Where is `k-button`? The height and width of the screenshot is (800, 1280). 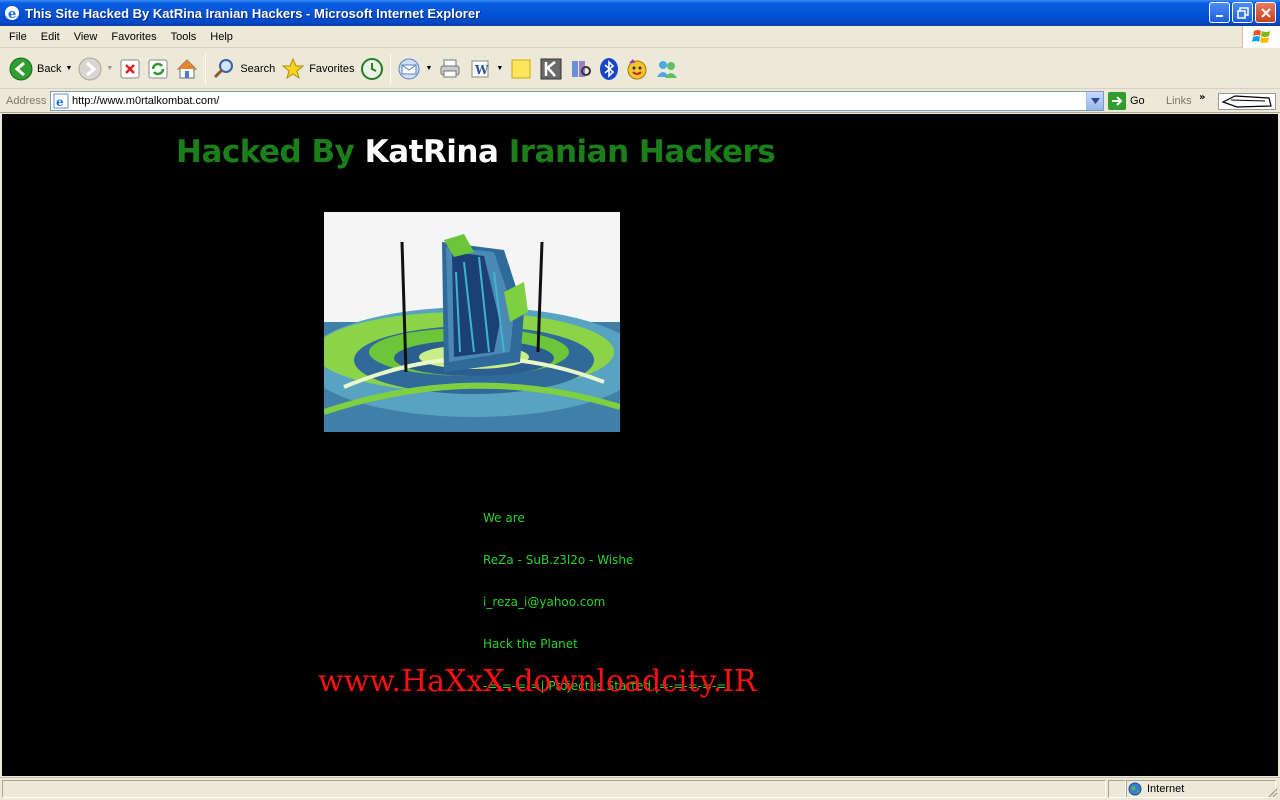 k-button is located at coordinates (551, 69).